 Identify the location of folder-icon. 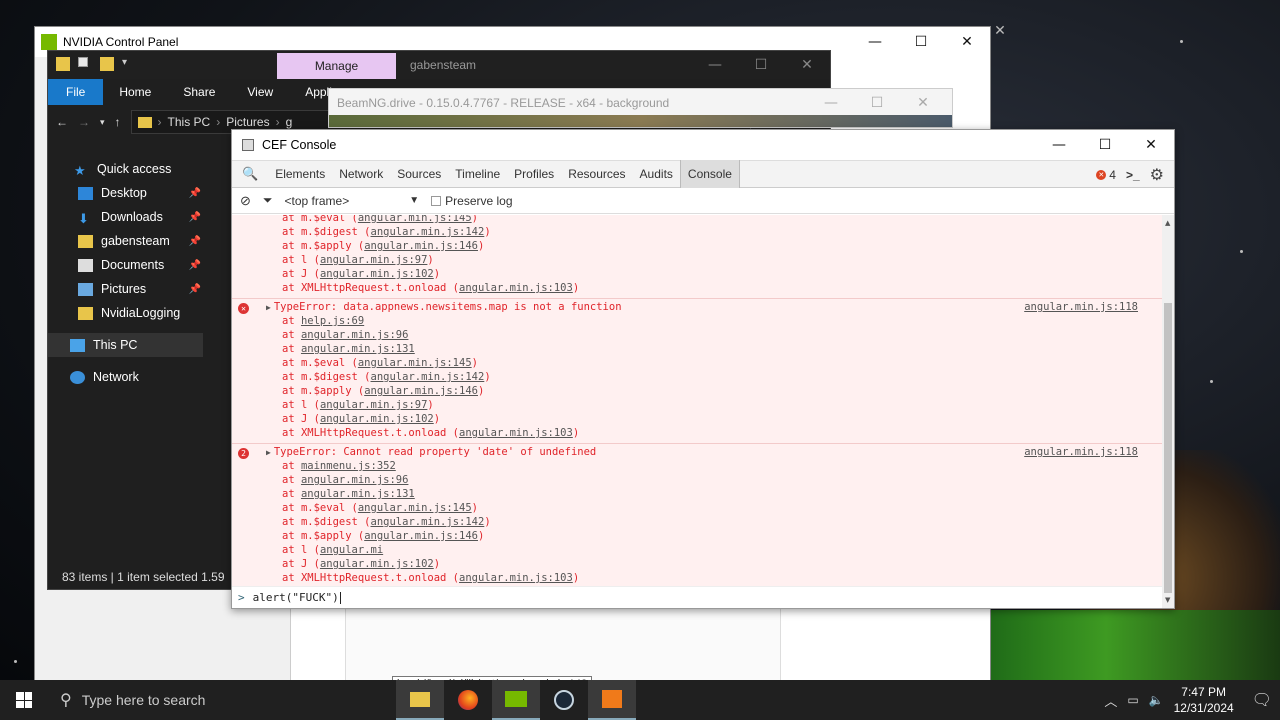
(63, 64).